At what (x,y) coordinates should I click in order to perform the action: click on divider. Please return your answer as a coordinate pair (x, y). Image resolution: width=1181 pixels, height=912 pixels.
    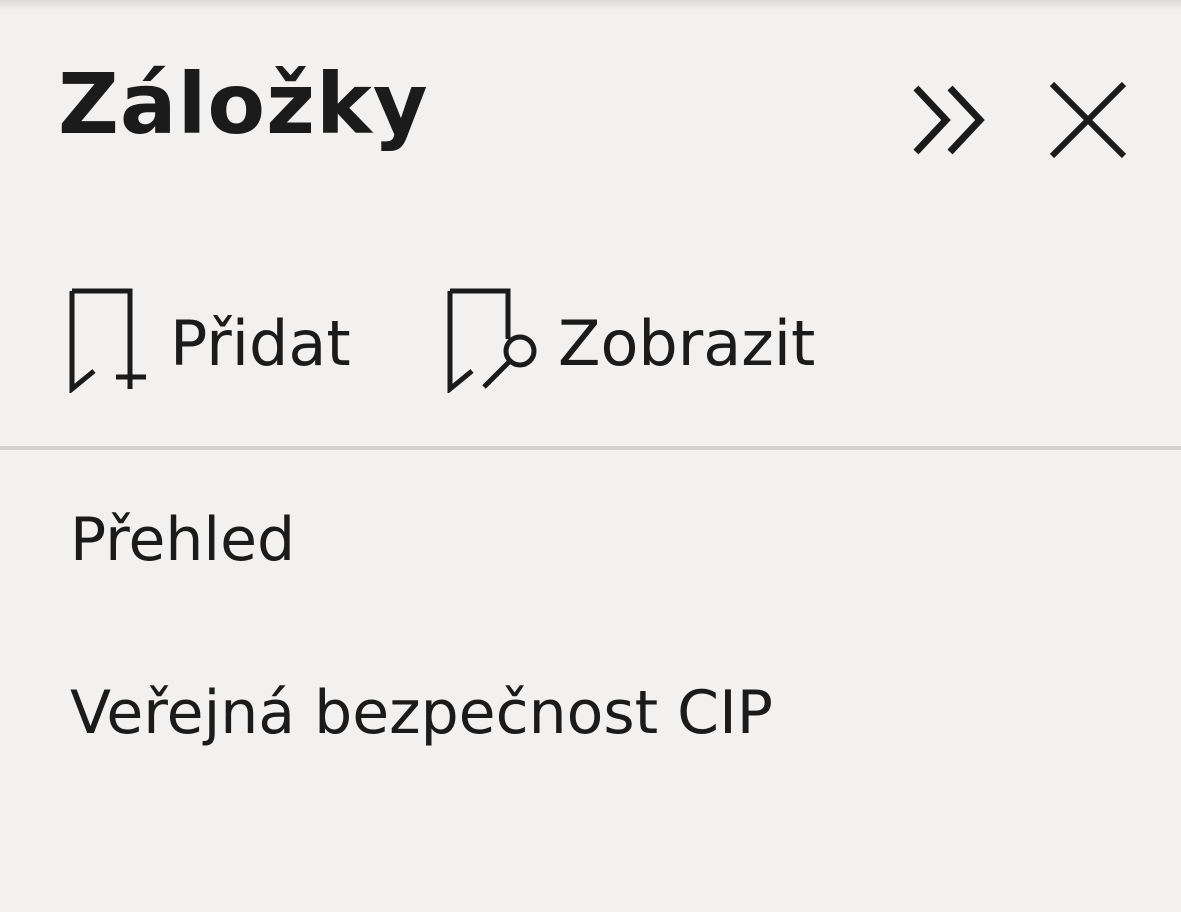
    Looking at the image, I should click on (590, 448).